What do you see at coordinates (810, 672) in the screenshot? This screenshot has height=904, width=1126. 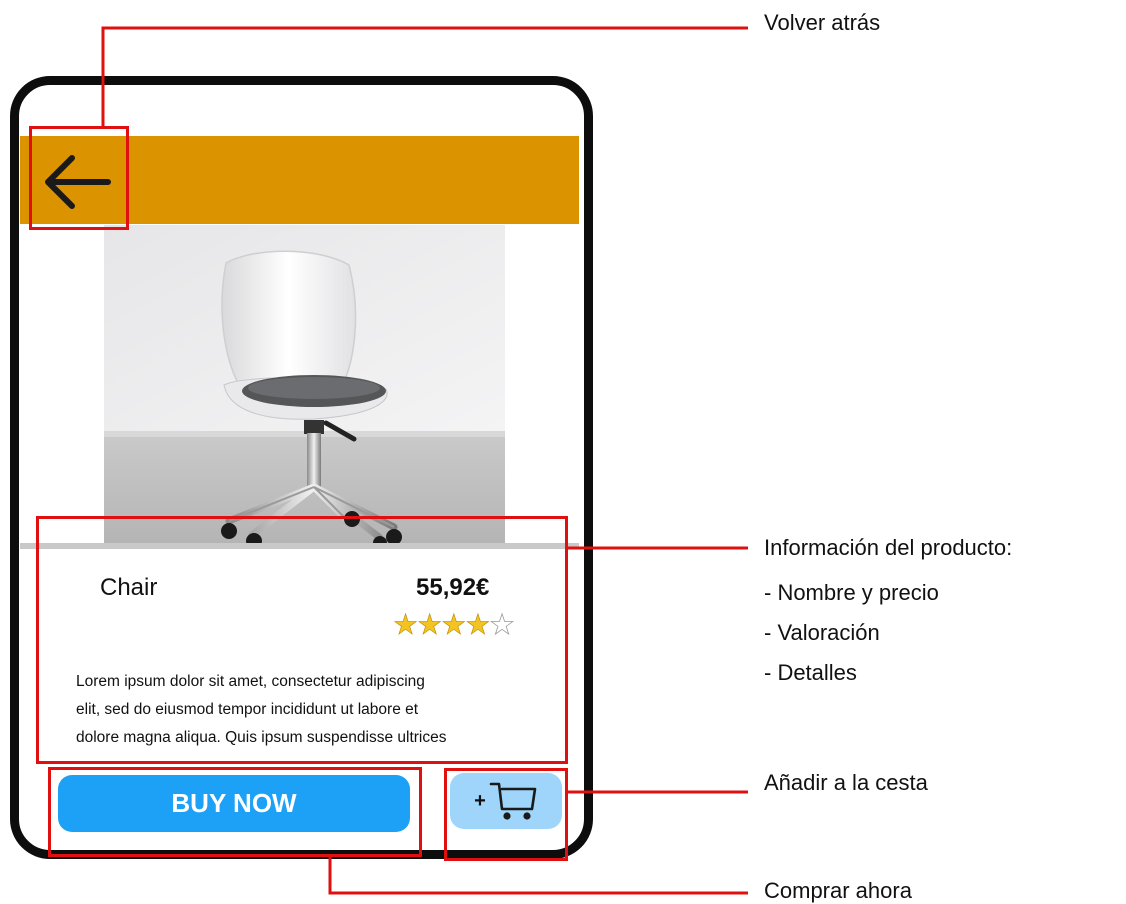 I see `annotation-info-item: - Detalles` at bounding box center [810, 672].